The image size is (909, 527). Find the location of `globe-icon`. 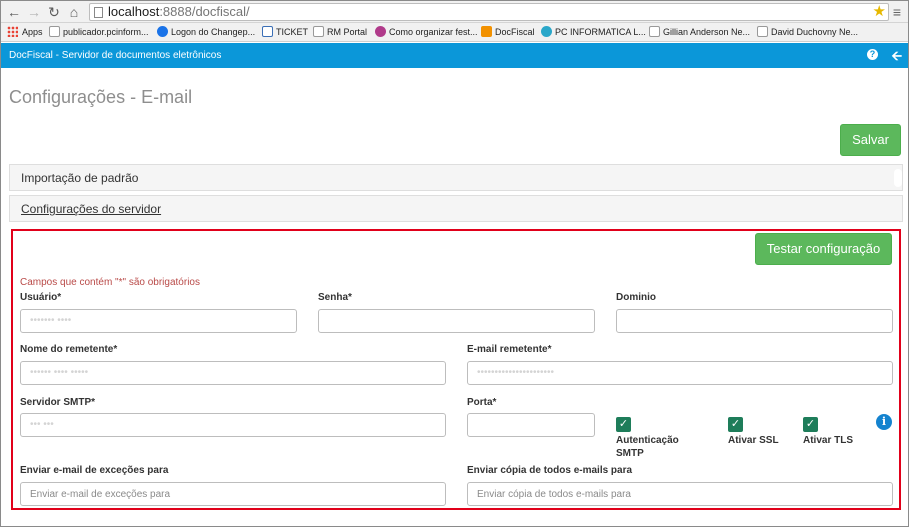

globe-icon is located at coordinates (162, 31).